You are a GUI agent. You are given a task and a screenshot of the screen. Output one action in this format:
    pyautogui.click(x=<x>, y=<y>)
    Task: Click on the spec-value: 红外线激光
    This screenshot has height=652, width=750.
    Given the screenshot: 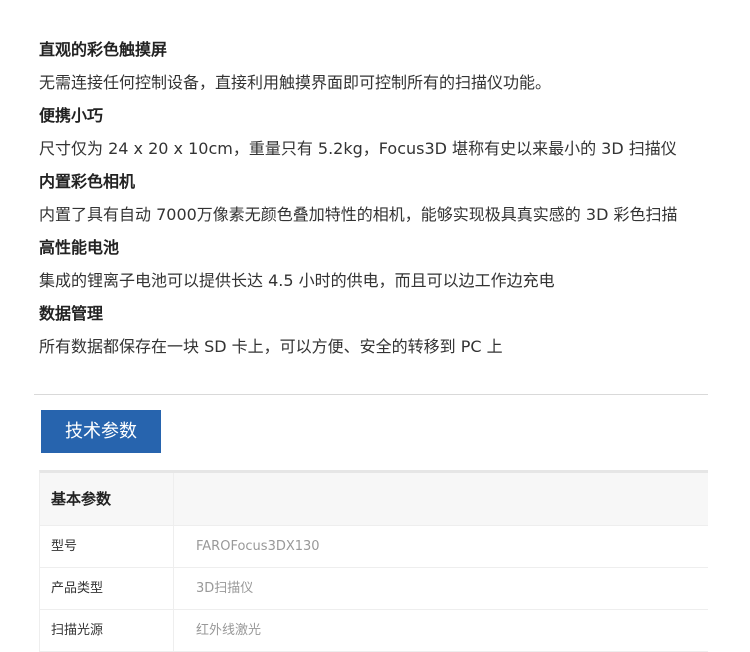 What is the action you would take?
    pyautogui.click(x=229, y=630)
    